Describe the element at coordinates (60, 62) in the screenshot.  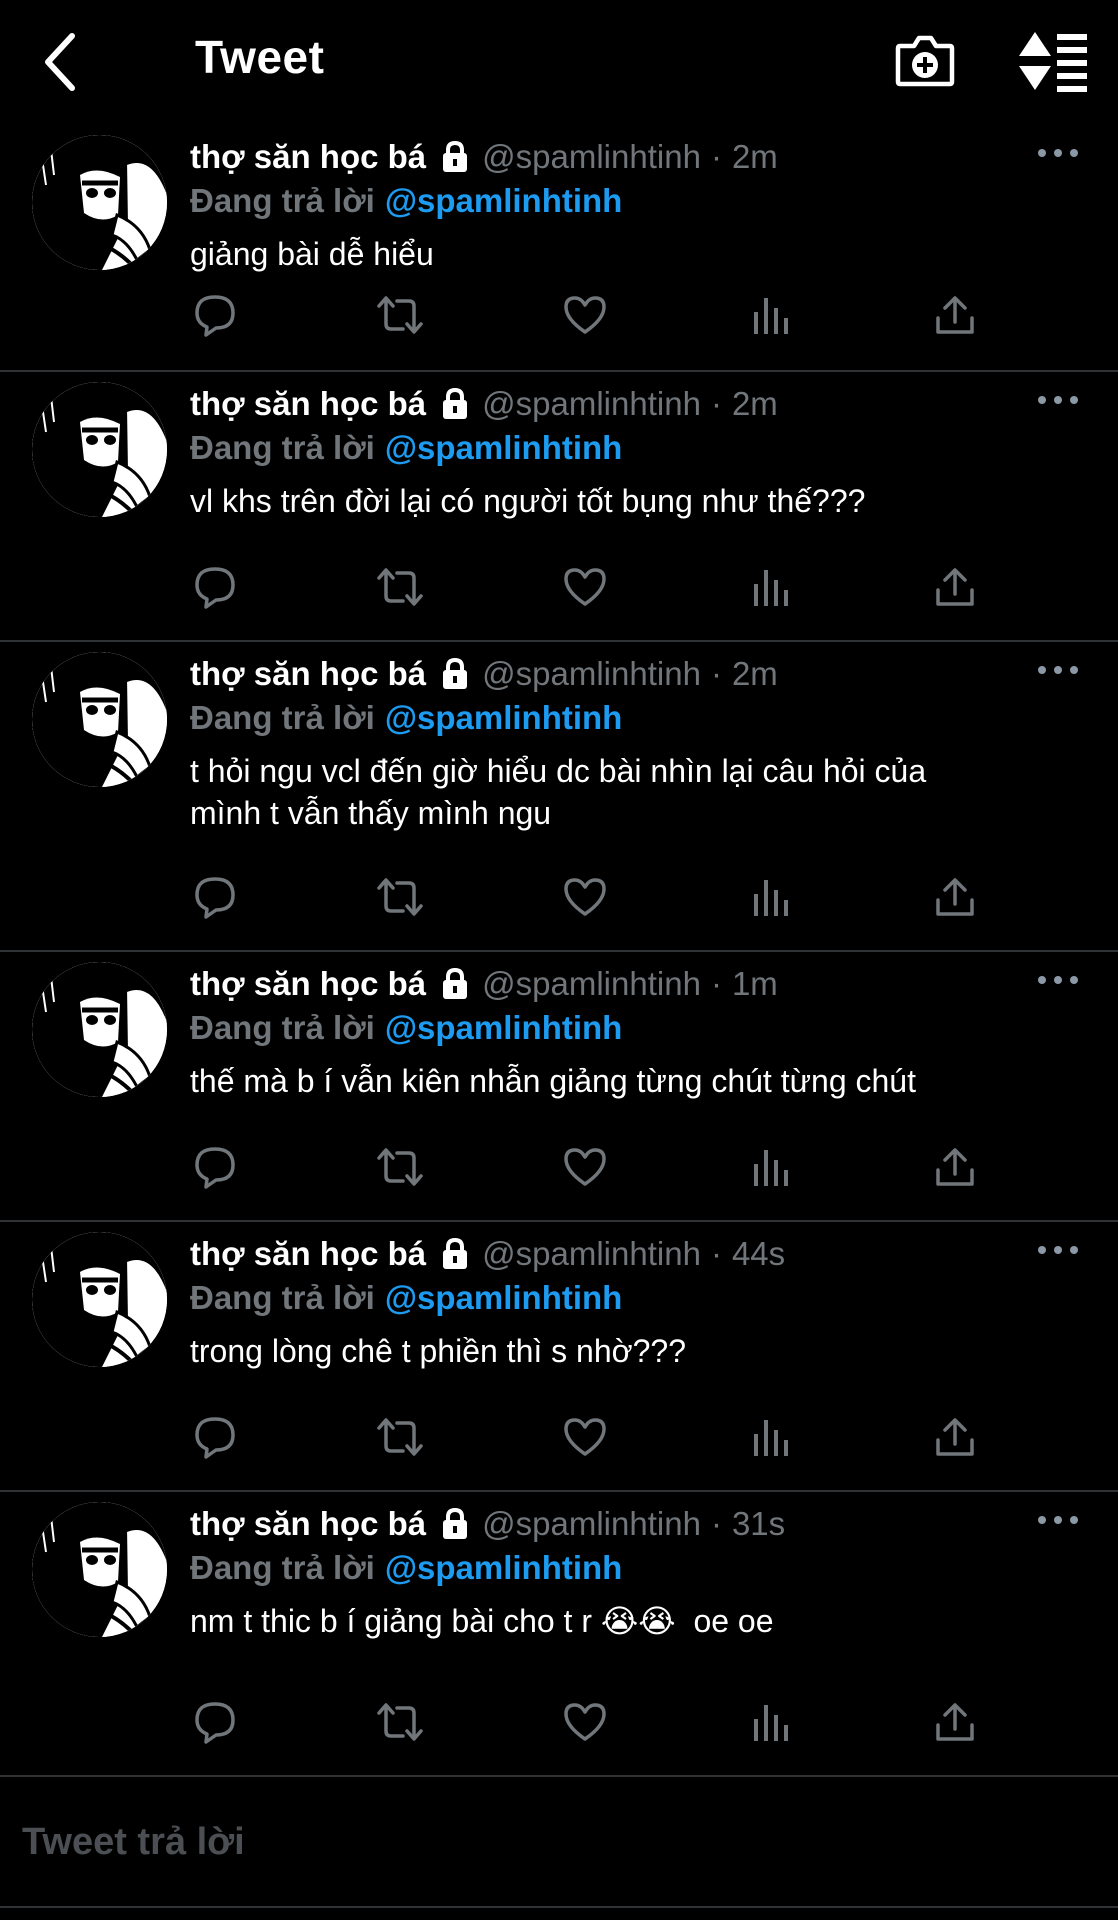
I see `back-button` at that location.